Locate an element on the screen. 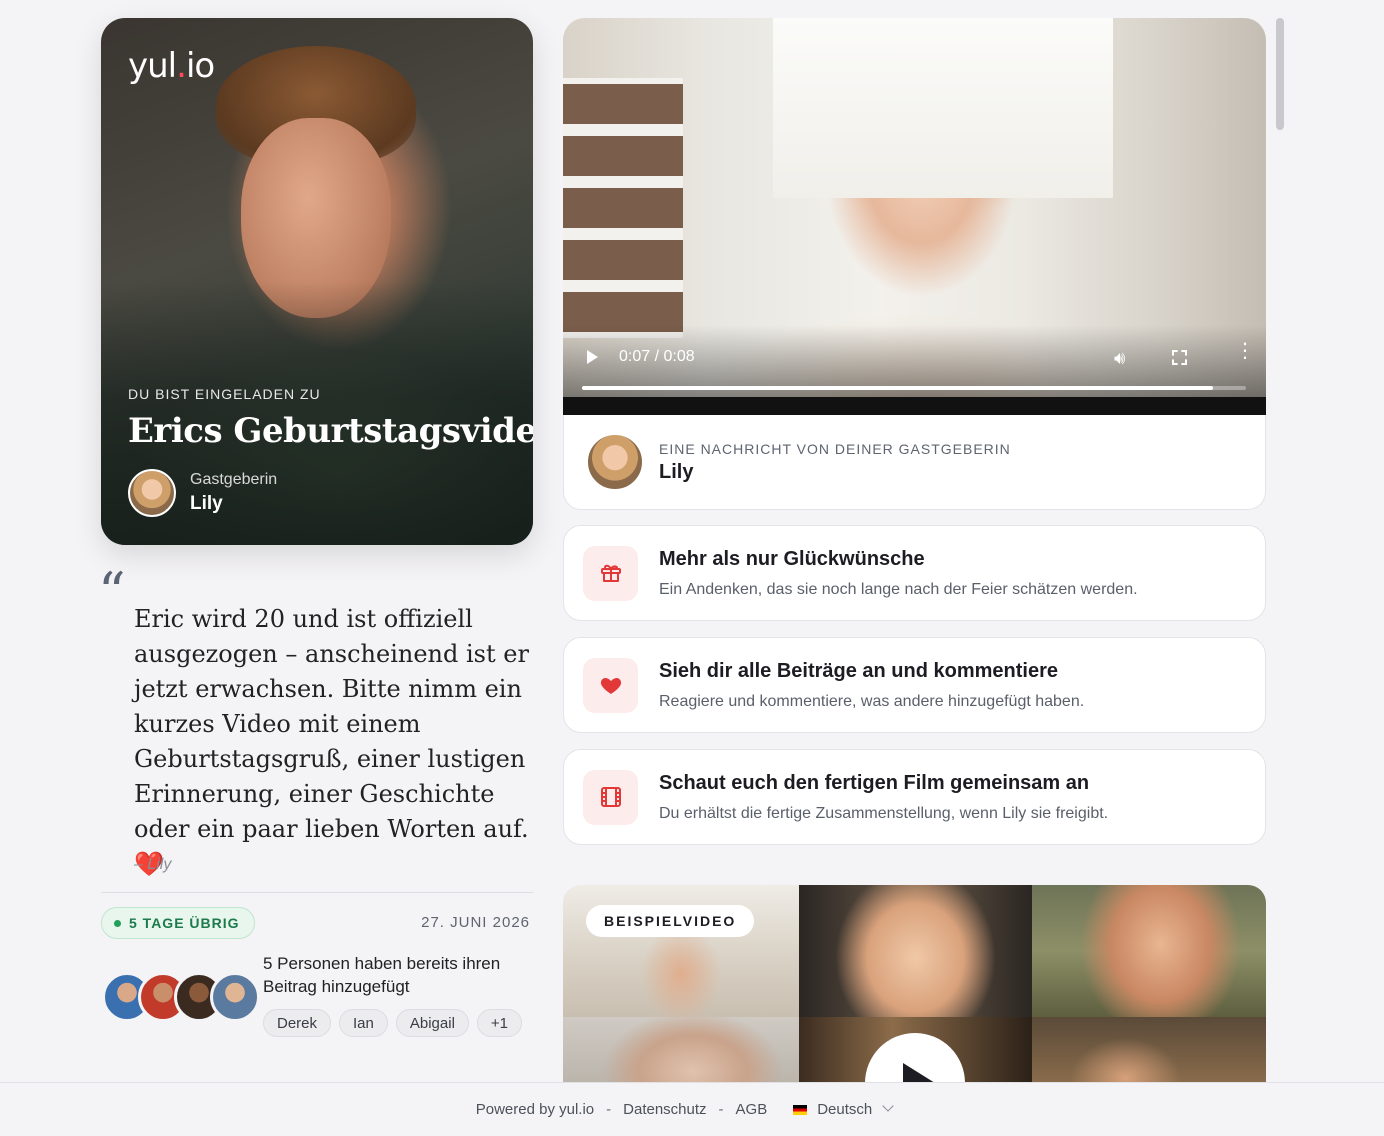 The width and height of the screenshot is (1384, 1136). contributor-avatar is located at coordinates (235, 997).